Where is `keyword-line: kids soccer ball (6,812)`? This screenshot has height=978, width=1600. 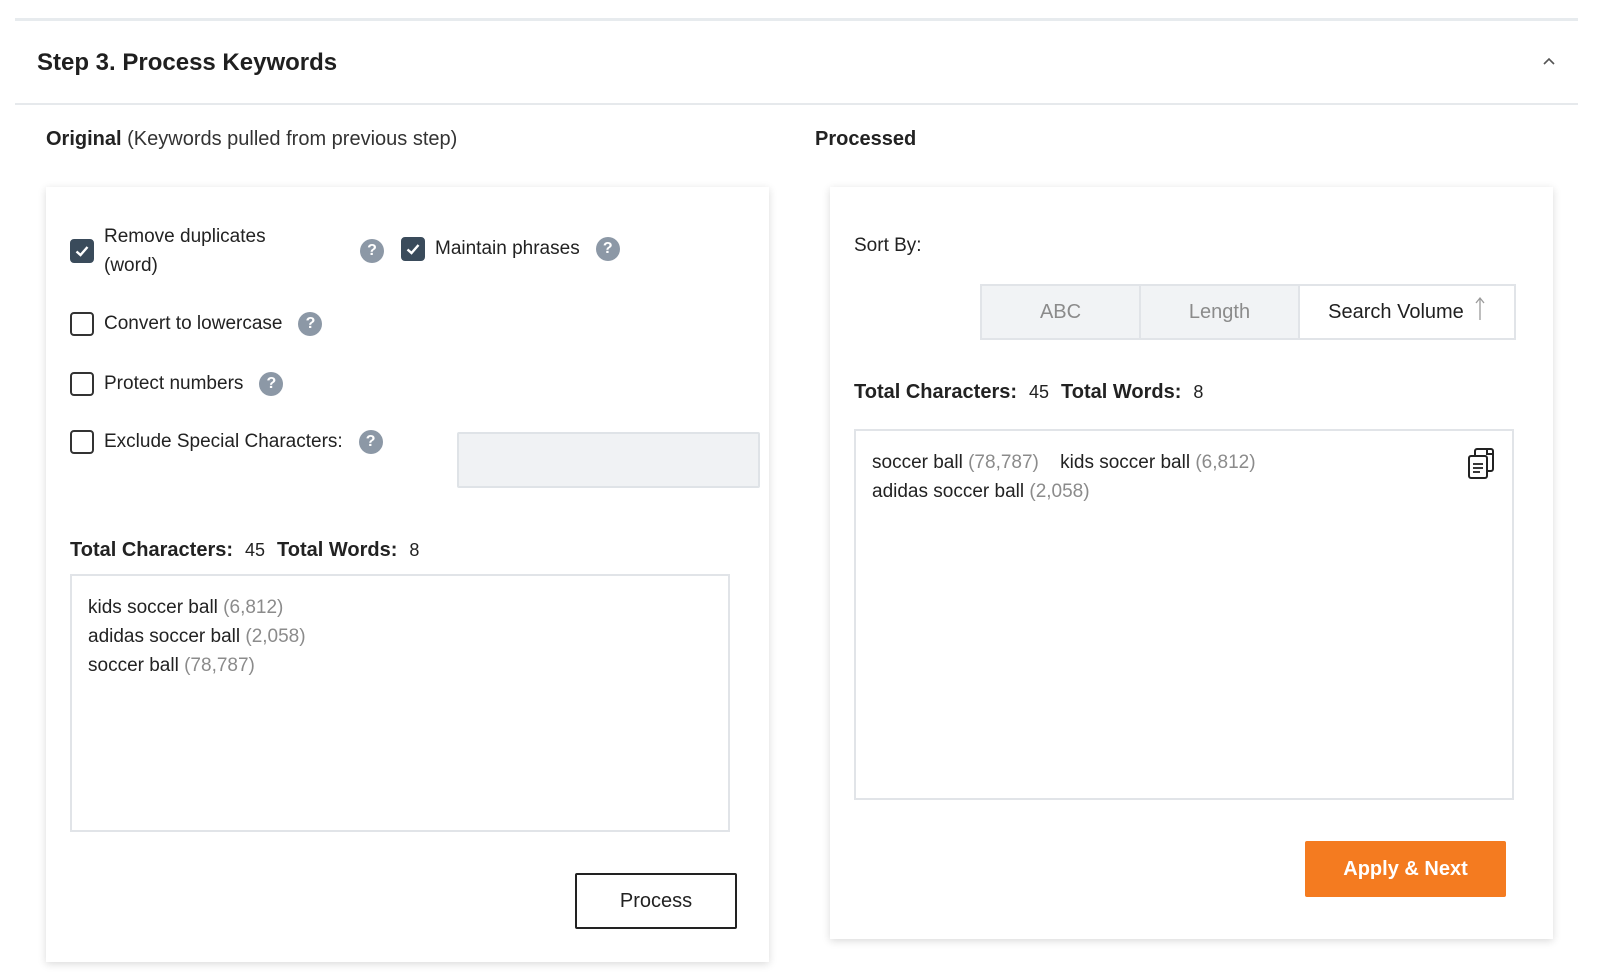
keyword-line: kids soccer ball (6,812) is located at coordinates (400, 607).